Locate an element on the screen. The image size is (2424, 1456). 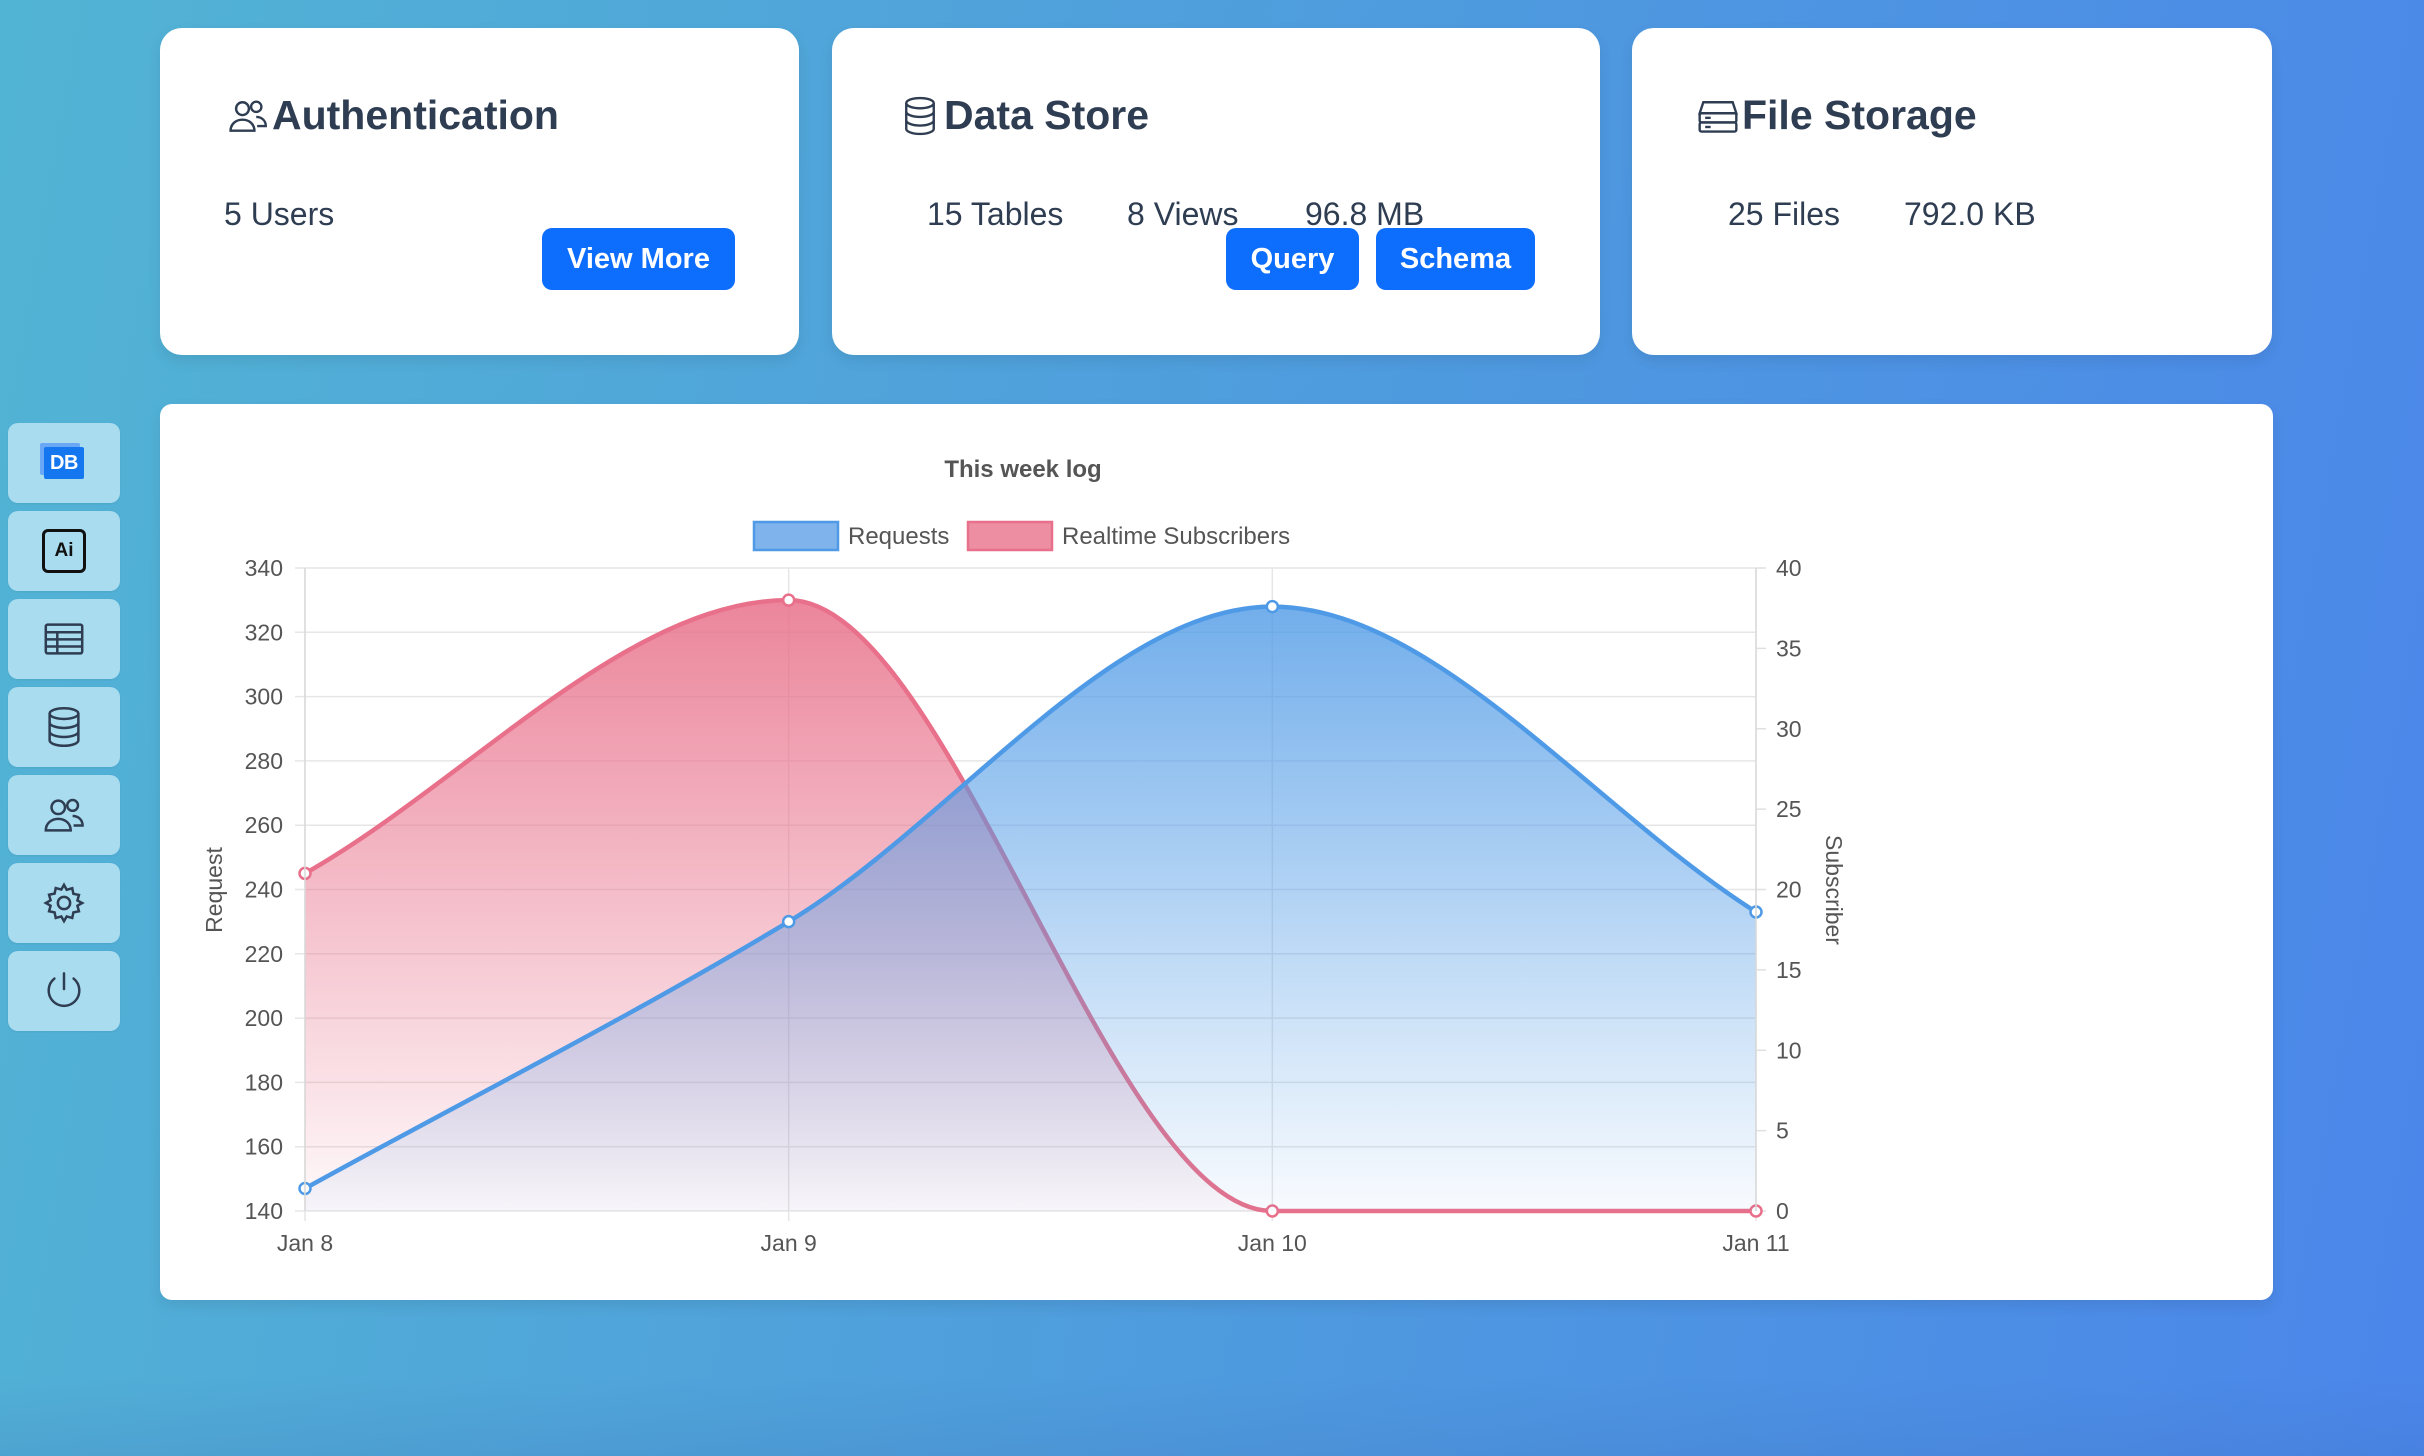
background-shade is located at coordinates (1212, 1416).